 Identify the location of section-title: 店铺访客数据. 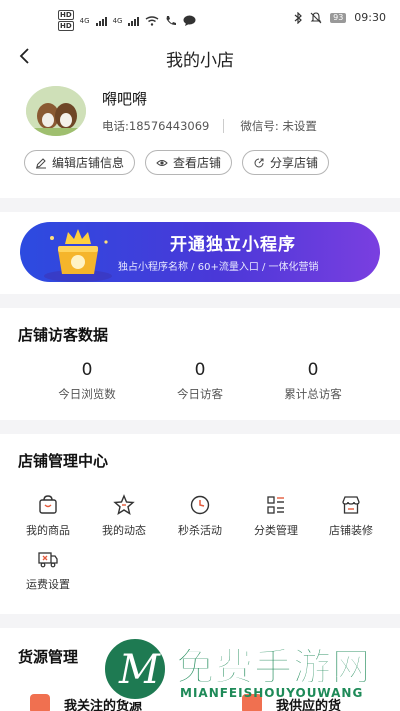
(63, 335).